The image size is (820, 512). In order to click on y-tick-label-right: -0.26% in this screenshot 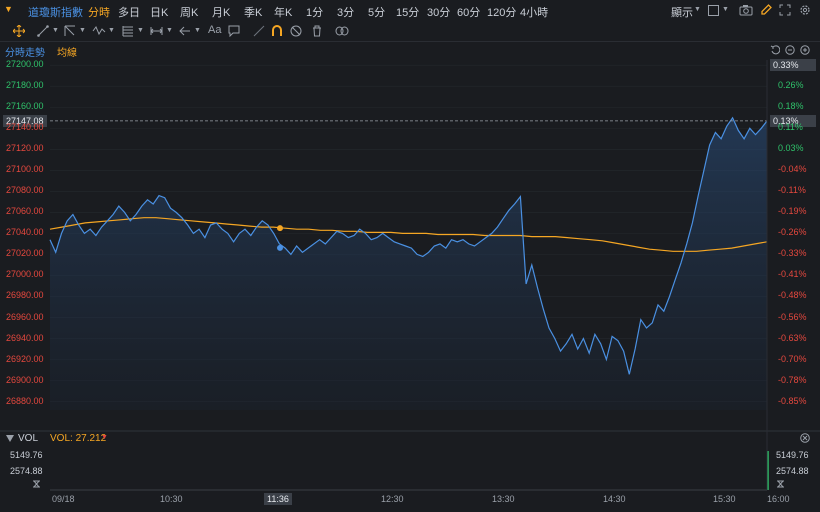, I will do `click(792, 232)`.